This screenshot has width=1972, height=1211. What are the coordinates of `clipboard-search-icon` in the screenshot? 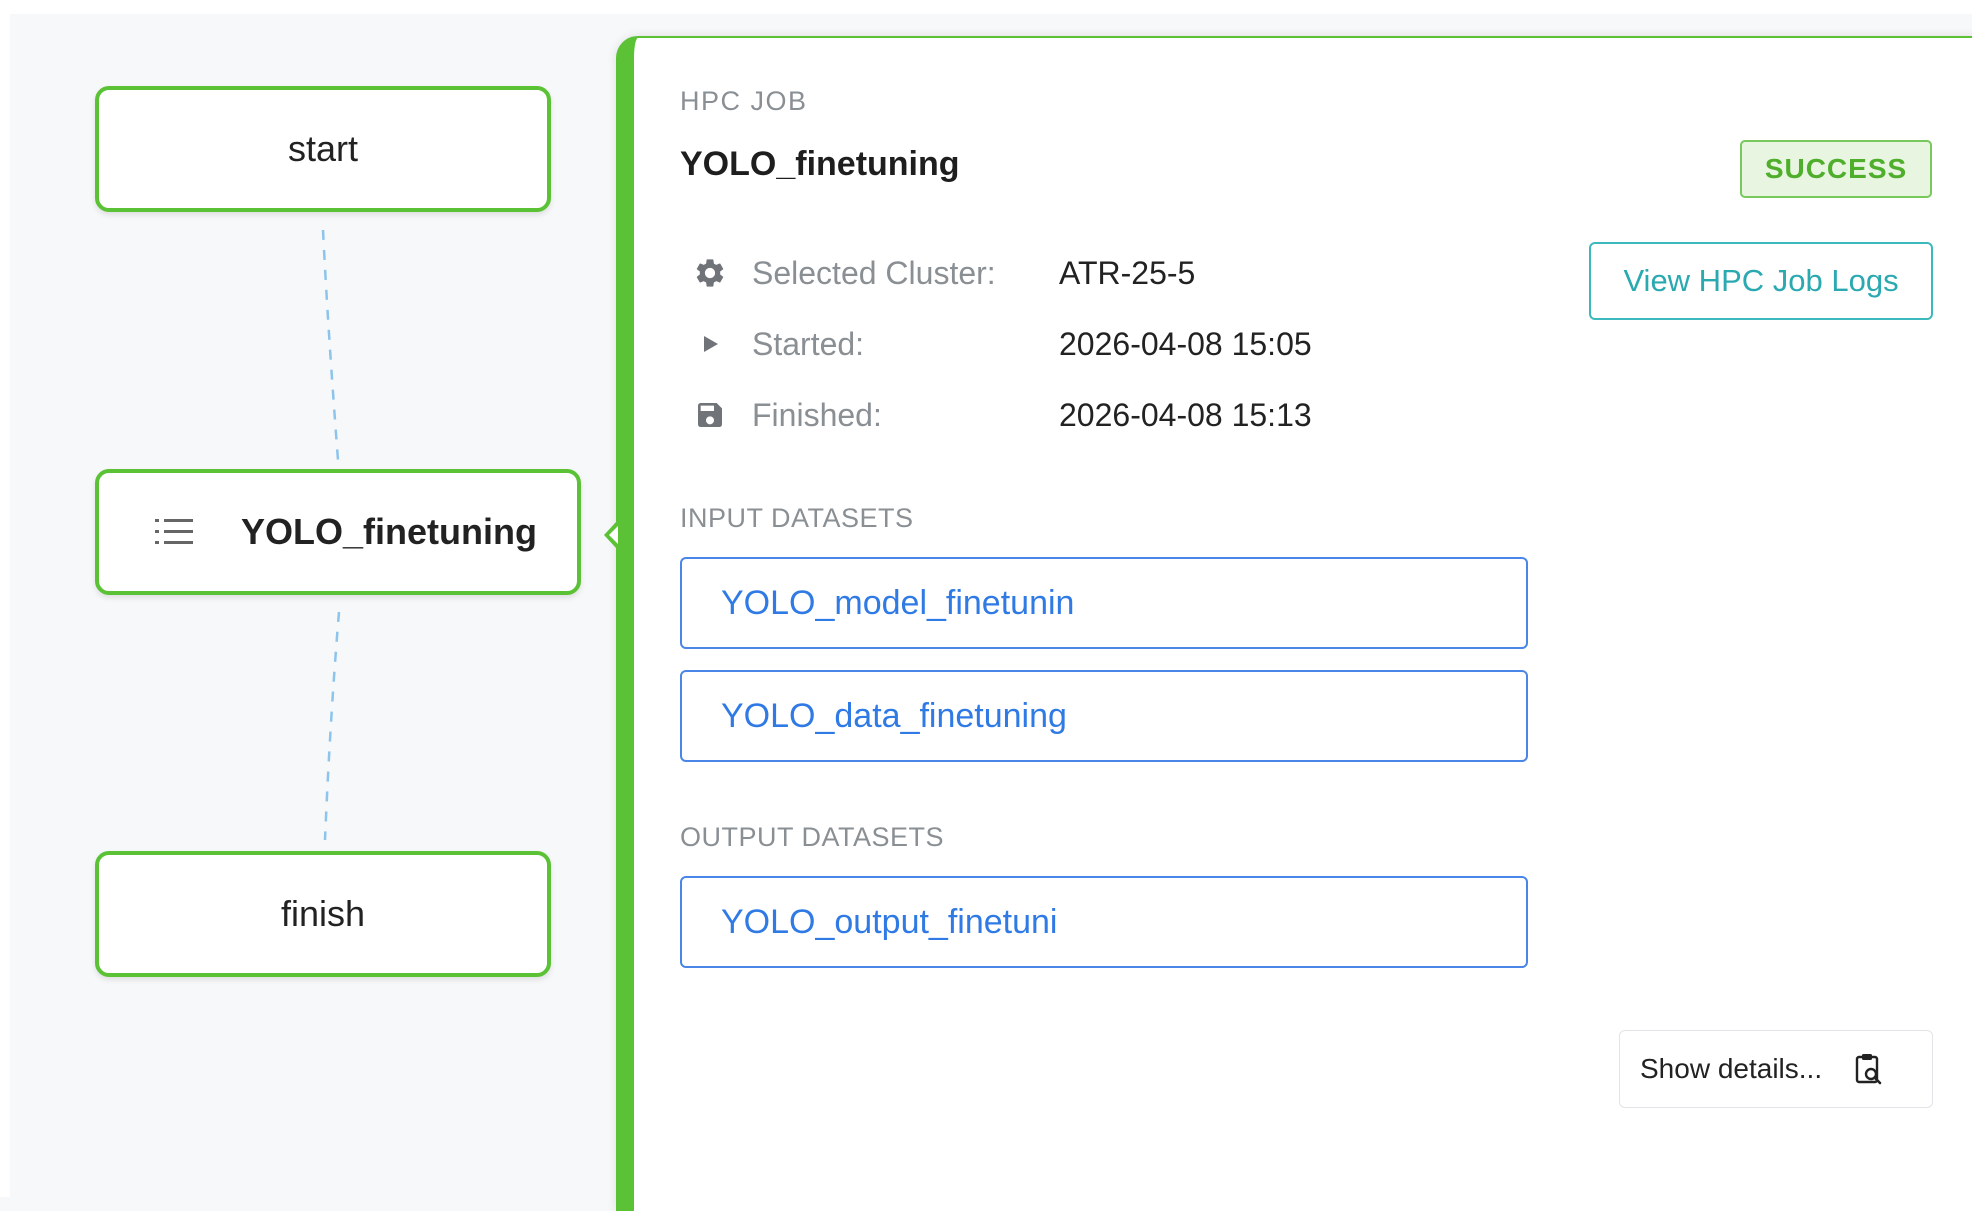 It's located at (1868, 1069).